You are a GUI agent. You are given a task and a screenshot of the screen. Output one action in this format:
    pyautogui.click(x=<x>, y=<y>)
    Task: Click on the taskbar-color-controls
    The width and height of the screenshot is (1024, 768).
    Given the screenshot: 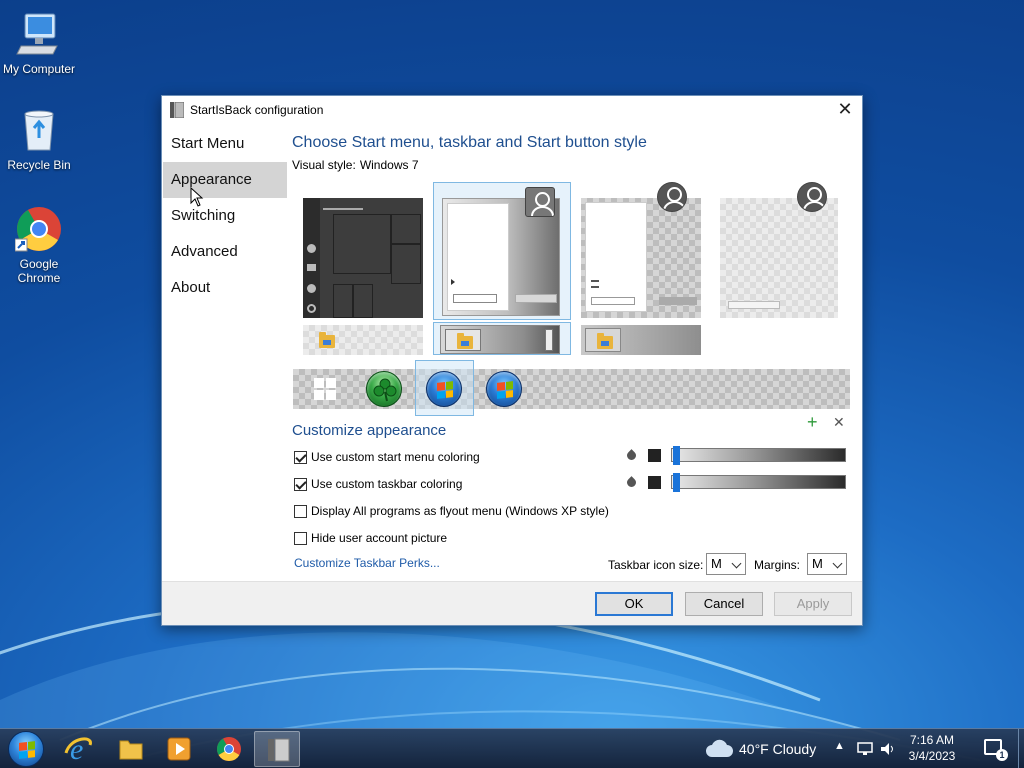 What is the action you would take?
    pyautogui.click(x=736, y=482)
    